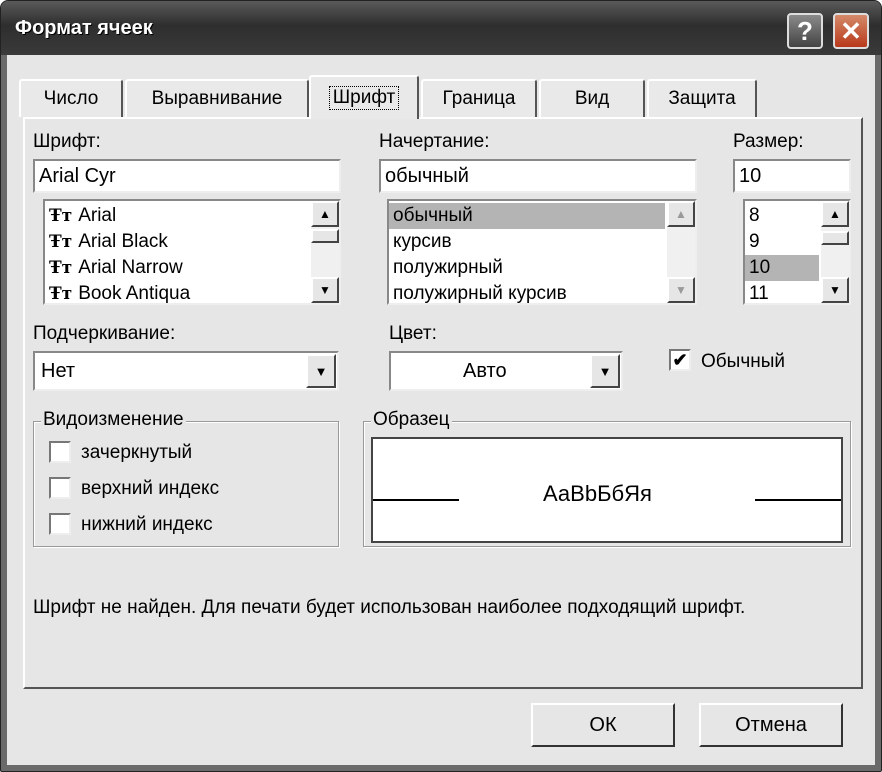  I want to click on tab-font-label: Шрифт, so click(364, 98).